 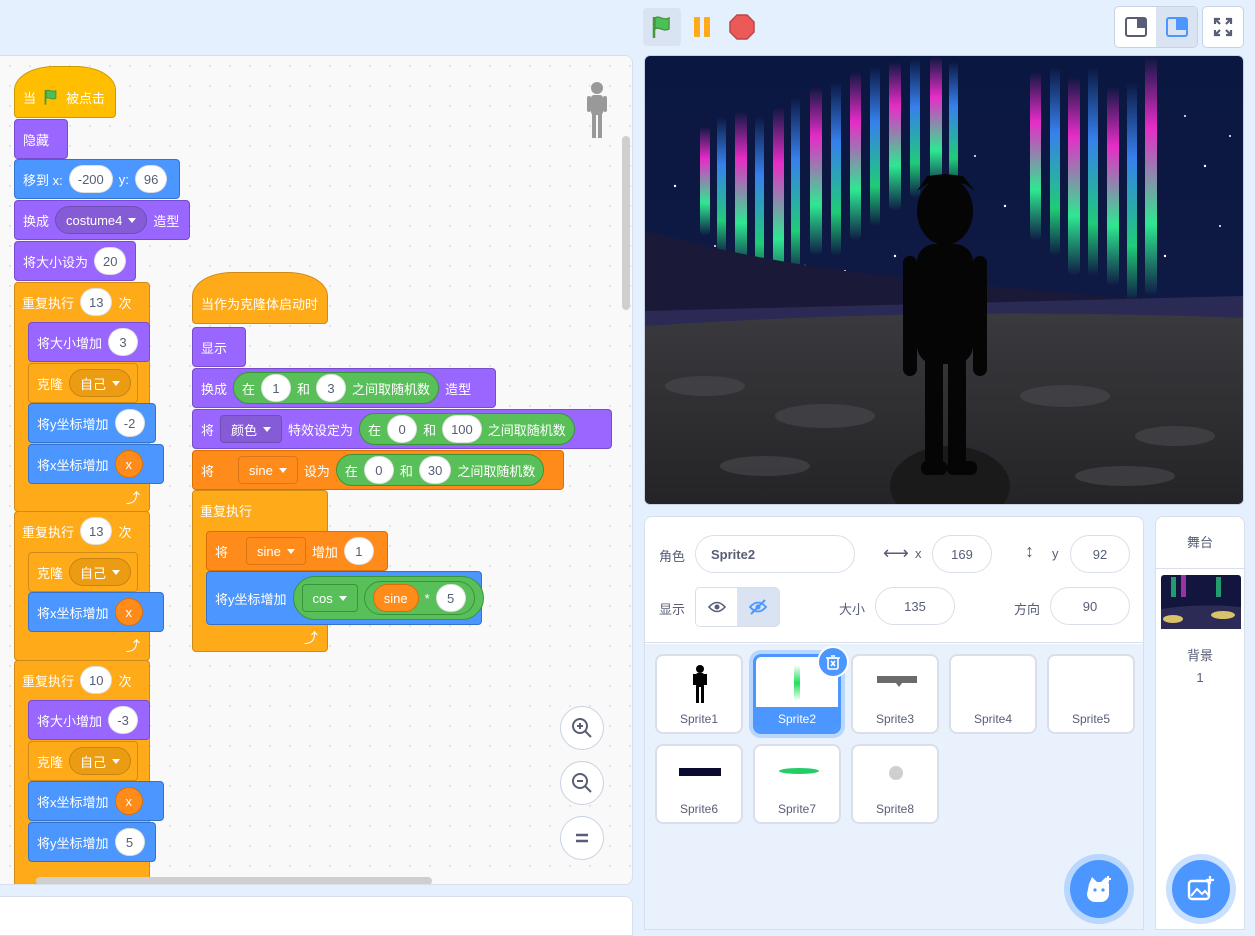 I want to click on change-size-block: 将大小增加 3, so click(x=89, y=342).